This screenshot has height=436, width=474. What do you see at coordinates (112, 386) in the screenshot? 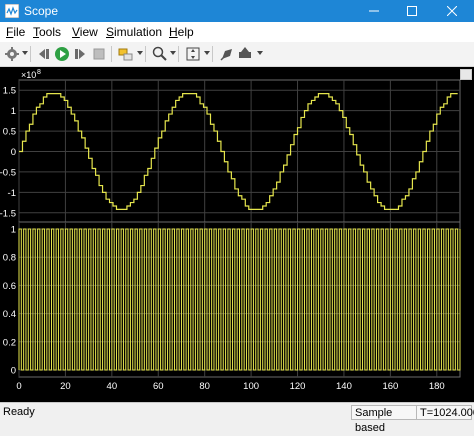
I see `x-tick-label: 40` at bounding box center [112, 386].